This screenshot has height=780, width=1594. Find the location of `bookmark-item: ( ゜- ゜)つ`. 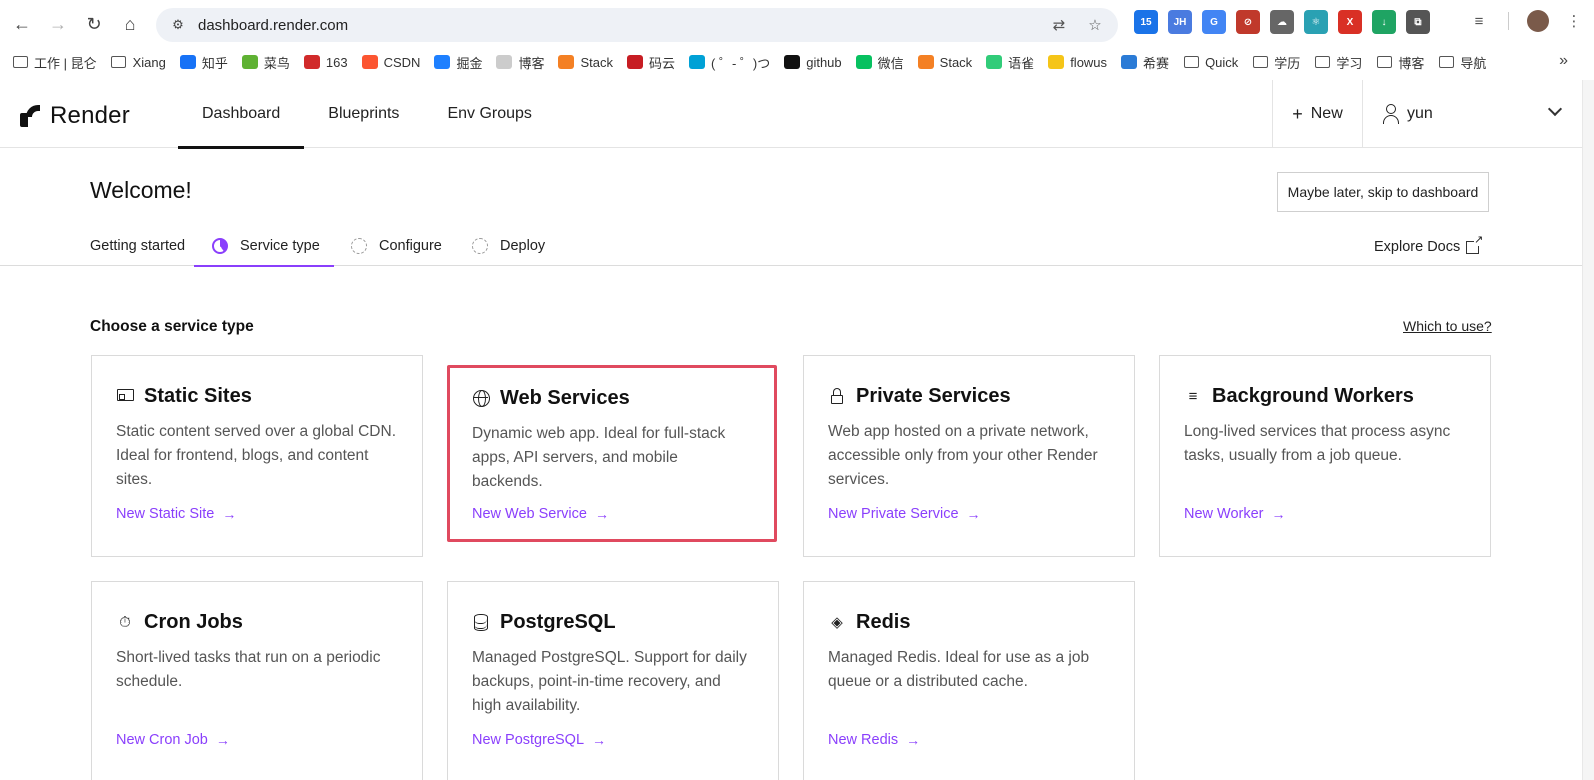

bookmark-item: ( ゜- ゜)つ is located at coordinates (729, 62).